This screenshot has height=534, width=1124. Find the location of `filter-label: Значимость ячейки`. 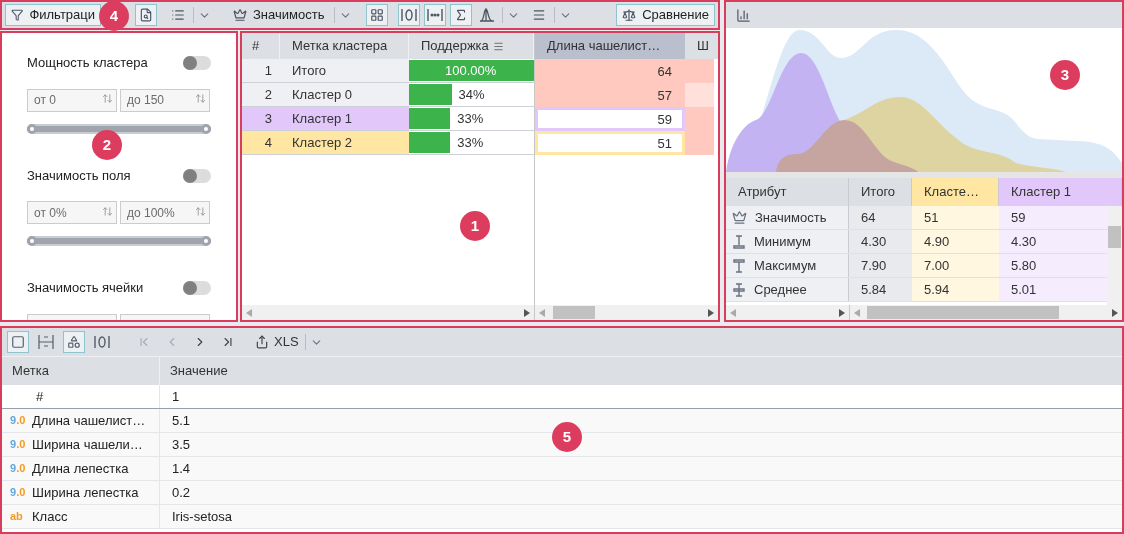

filter-label: Значимость ячейки is located at coordinates (85, 288).